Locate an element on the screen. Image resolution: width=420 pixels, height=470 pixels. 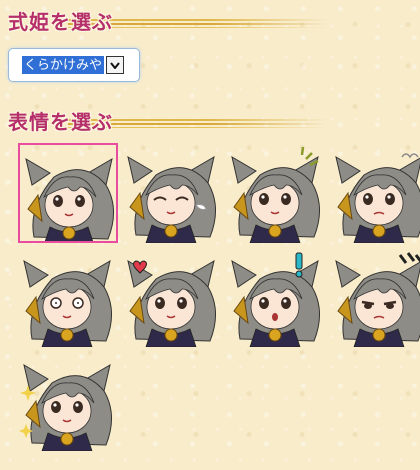
expression-option-irritated is located at coordinates (375, 297).